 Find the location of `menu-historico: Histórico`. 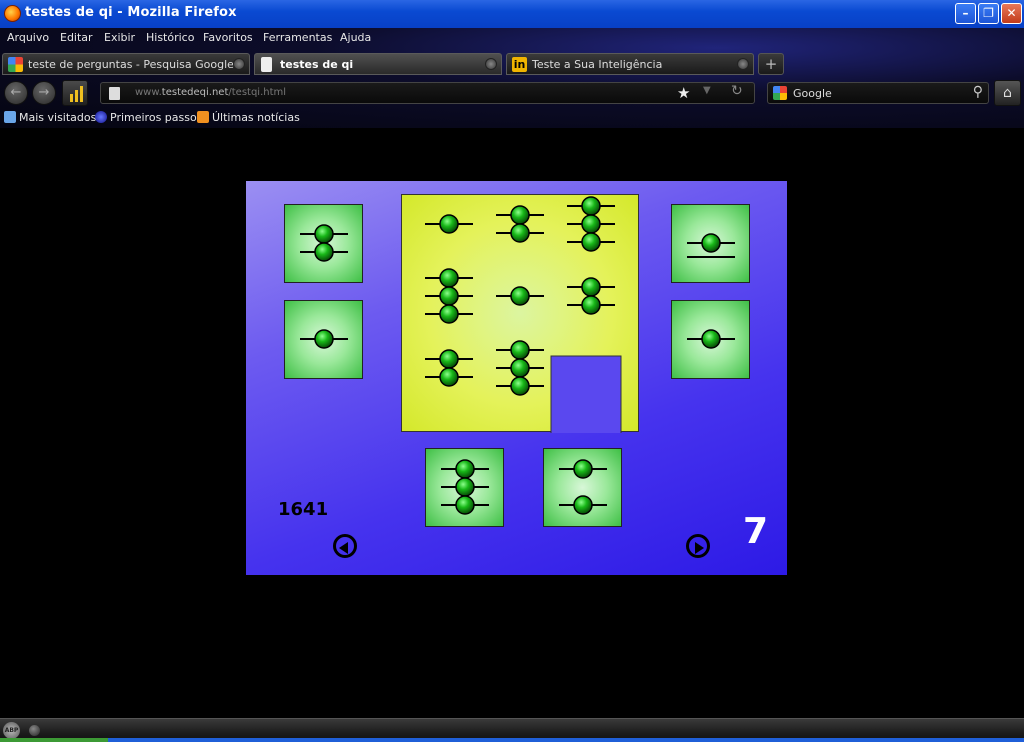

menu-historico: Histórico is located at coordinates (170, 37).